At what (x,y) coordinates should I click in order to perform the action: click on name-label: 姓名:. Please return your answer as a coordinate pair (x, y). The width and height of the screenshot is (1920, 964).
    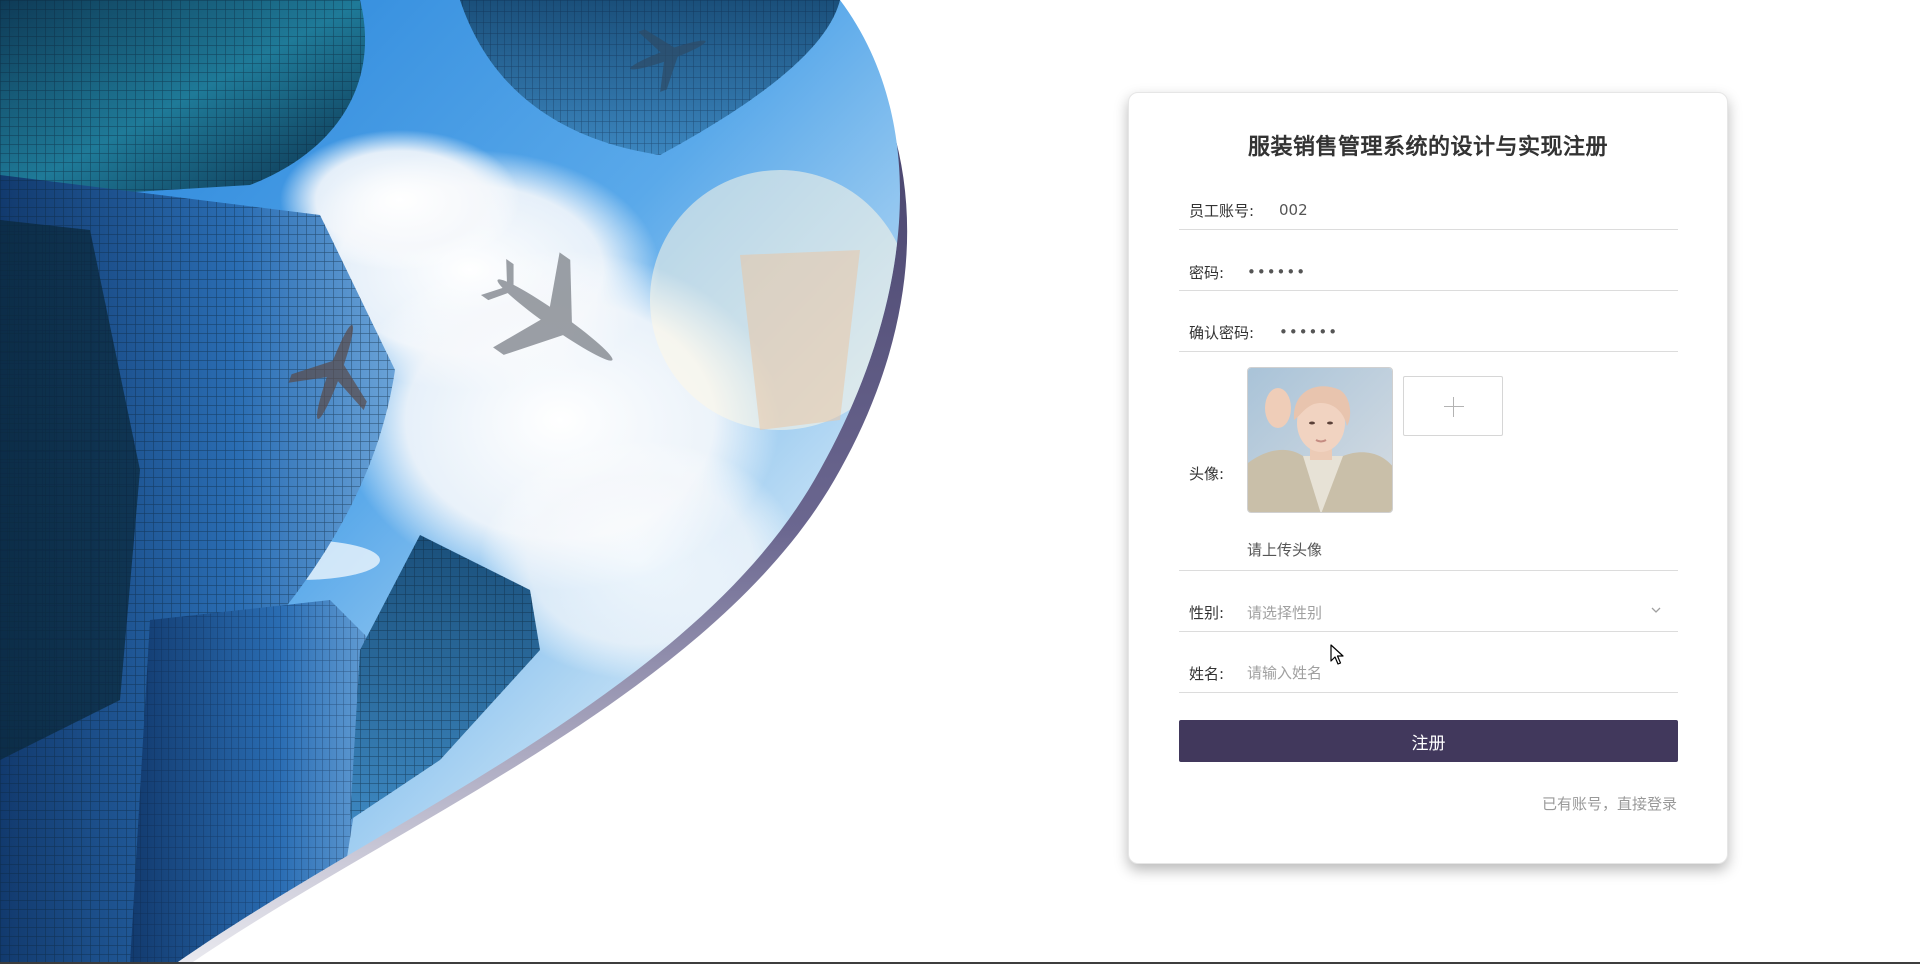
    Looking at the image, I should click on (1207, 674).